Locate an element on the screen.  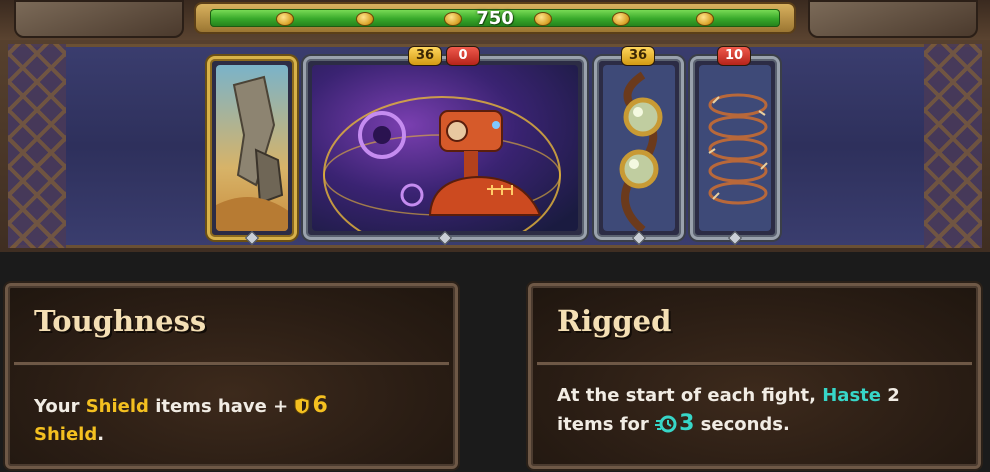
left-truss is located at coordinates (37, 146).